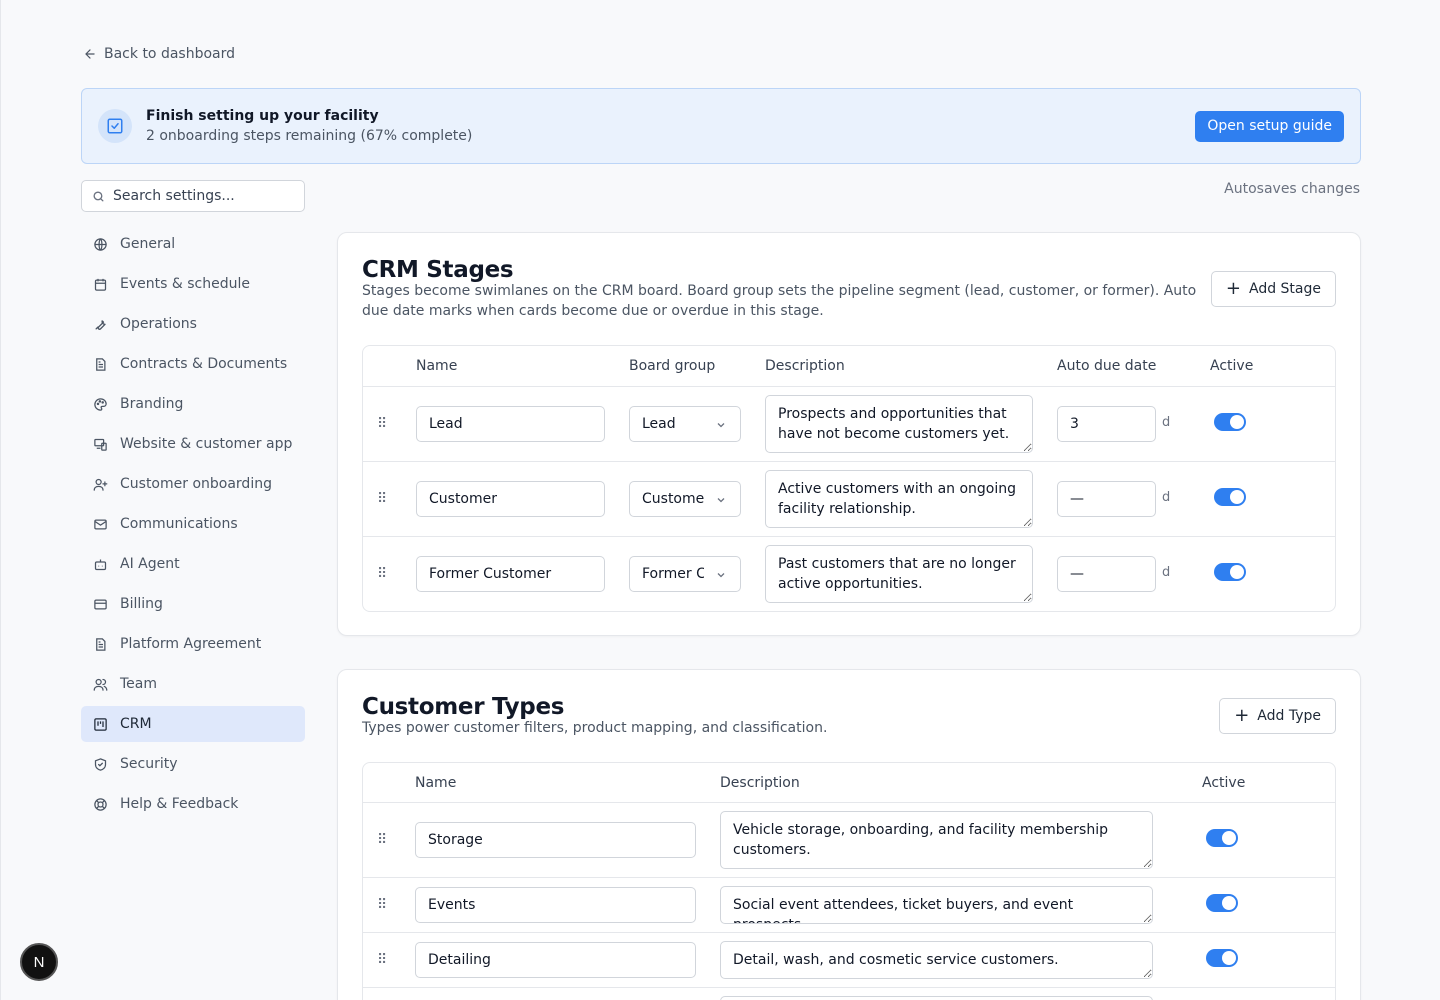 This screenshot has width=1440, height=1000. What do you see at coordinates (193, 764) in the screenshot?
I see `sidebar-item-security: Security` at bounding box center [193, 764].